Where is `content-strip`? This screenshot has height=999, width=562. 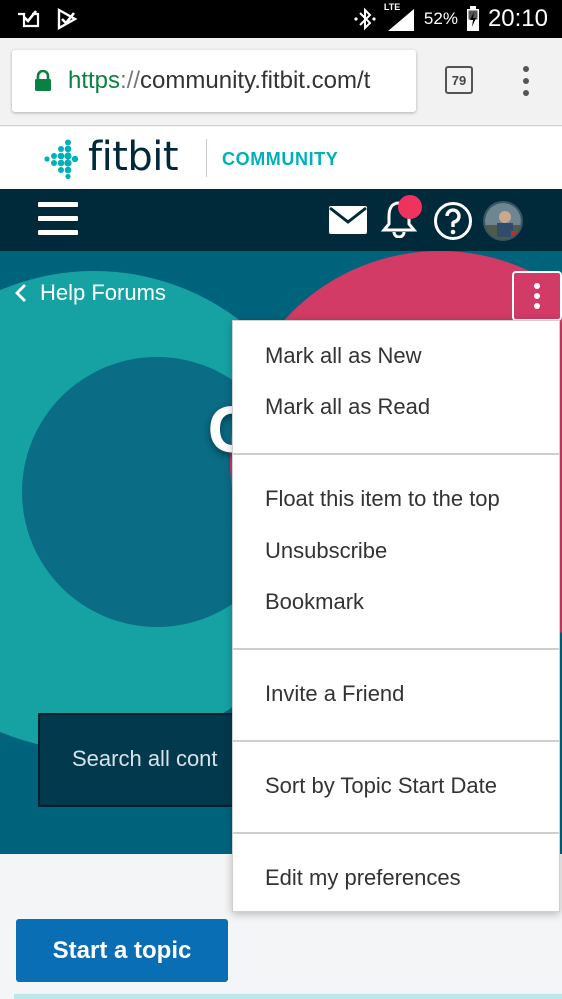
content-strip is located at coordinates (288, 996).